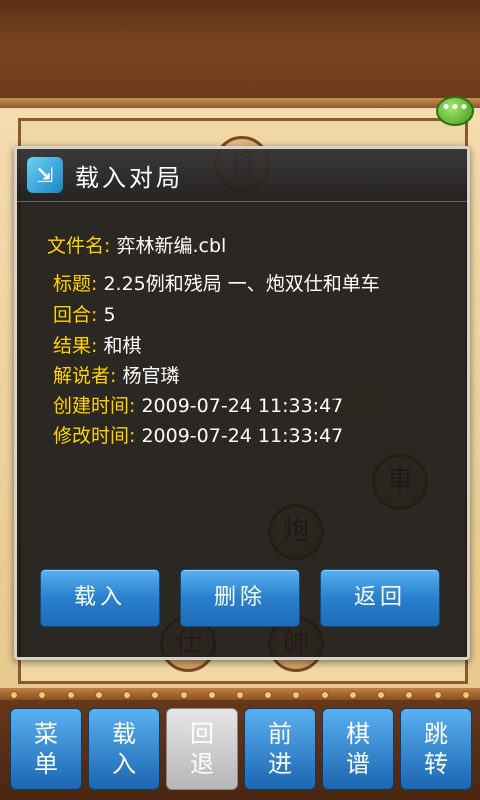 This screenshot has height=800, width=480. I want to click on rounds-label: 回合:, so click(75, 315).